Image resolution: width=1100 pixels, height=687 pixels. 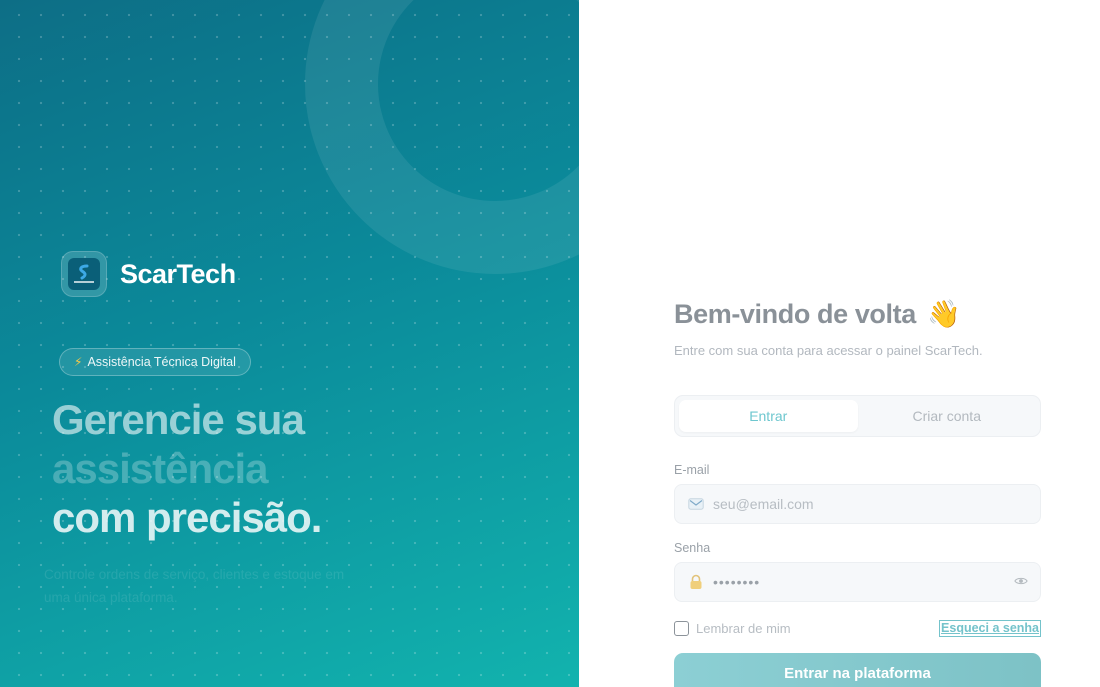 What do you see at coordinates (78, 362) in the screenshot?
I see `lightning-icon: ⚡` at bounding box center [78, 362].